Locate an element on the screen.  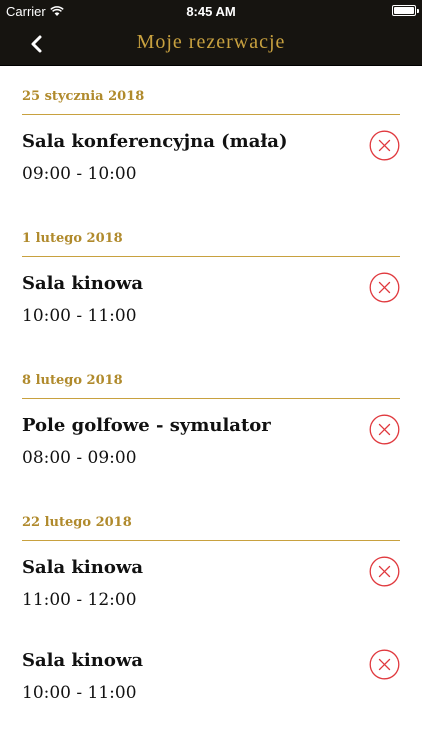
date-header: 31 marca 2018 is located at coordinates (211, 738).